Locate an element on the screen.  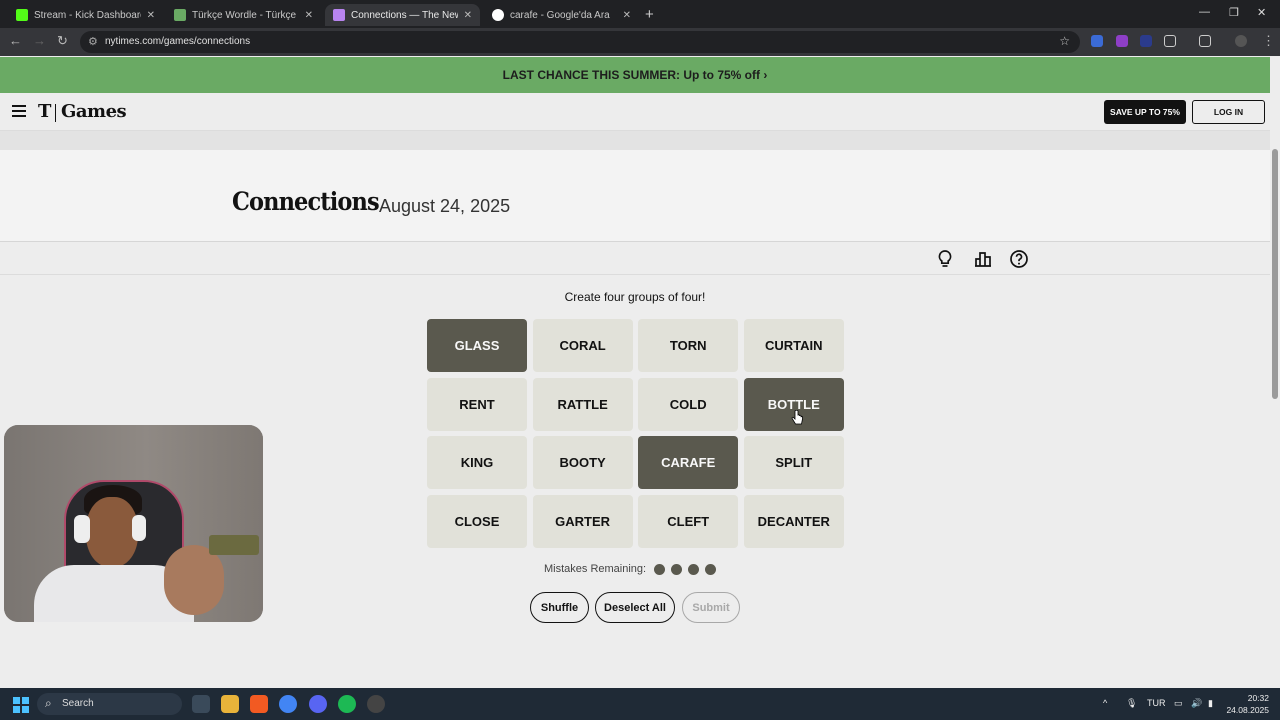
word-tile: BOOTY is located at coordinates (582, 463).